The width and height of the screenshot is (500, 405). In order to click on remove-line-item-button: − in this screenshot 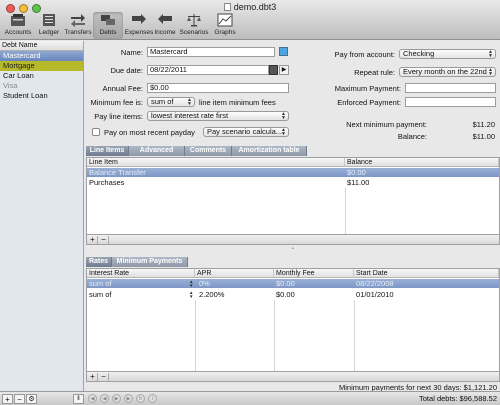, I will do `click(104, 240)`.